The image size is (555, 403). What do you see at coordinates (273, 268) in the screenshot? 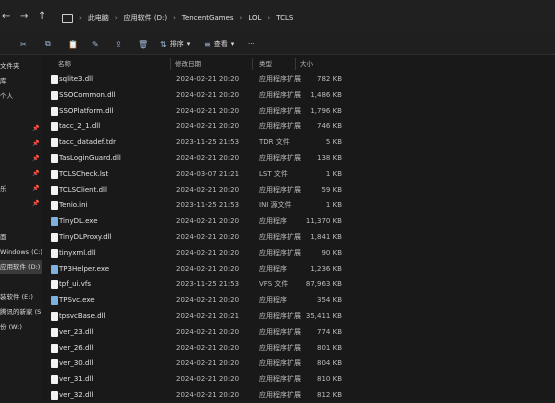
I see `file-type: 应用程序` at bounding box center [273, 268].